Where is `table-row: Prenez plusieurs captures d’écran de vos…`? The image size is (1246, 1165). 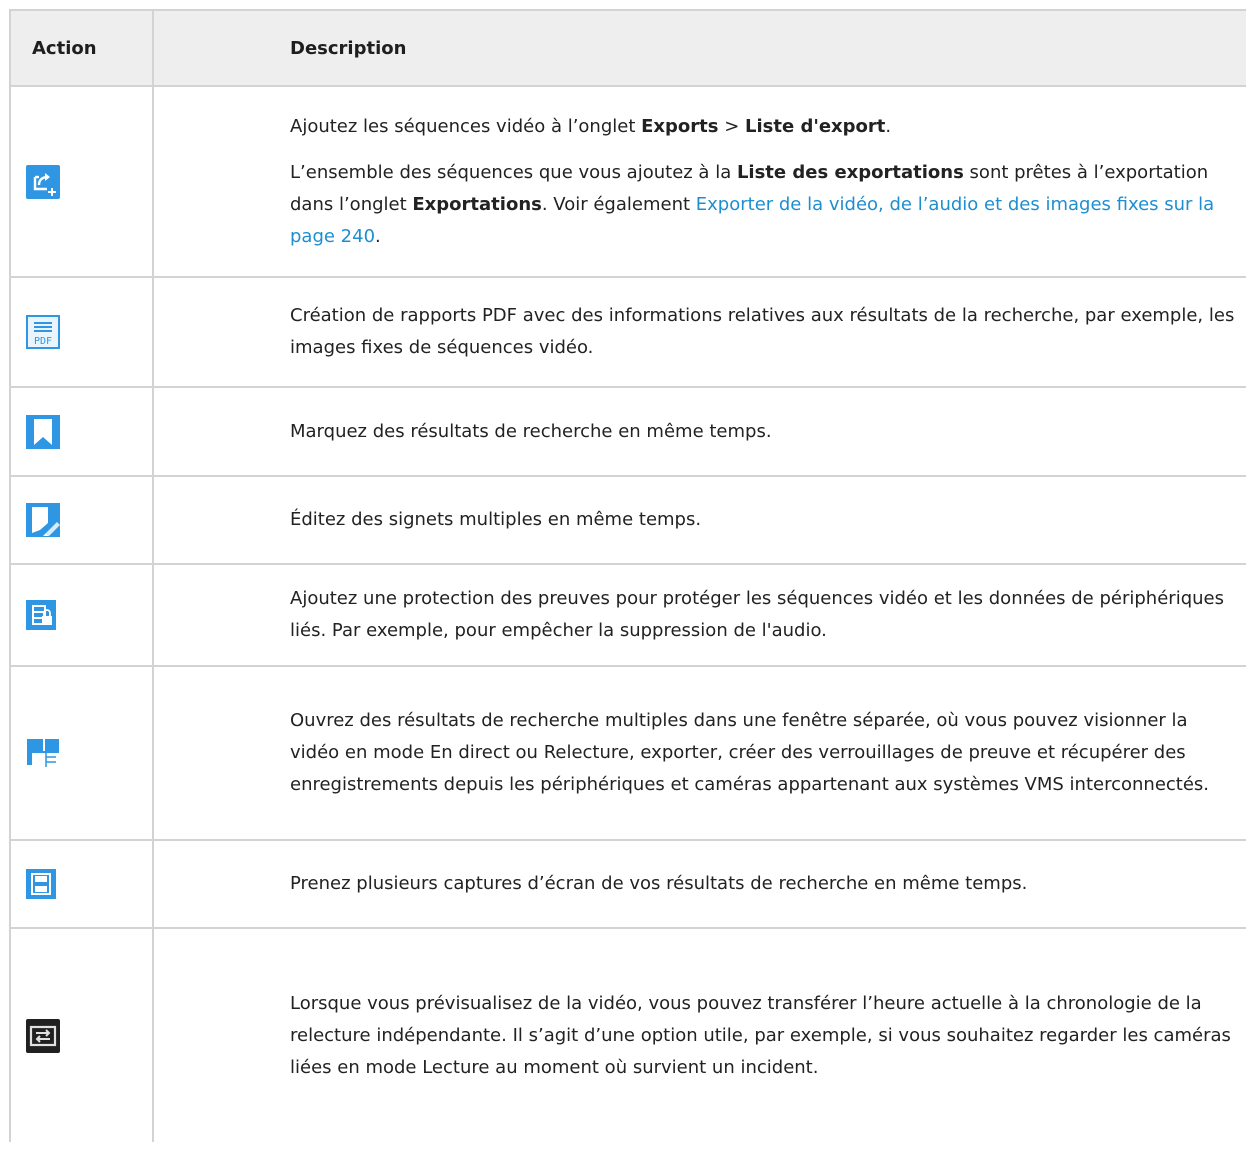
table-row: Prenez plusieurs captures d’écran de vos… is located at coordinates (627, 884).